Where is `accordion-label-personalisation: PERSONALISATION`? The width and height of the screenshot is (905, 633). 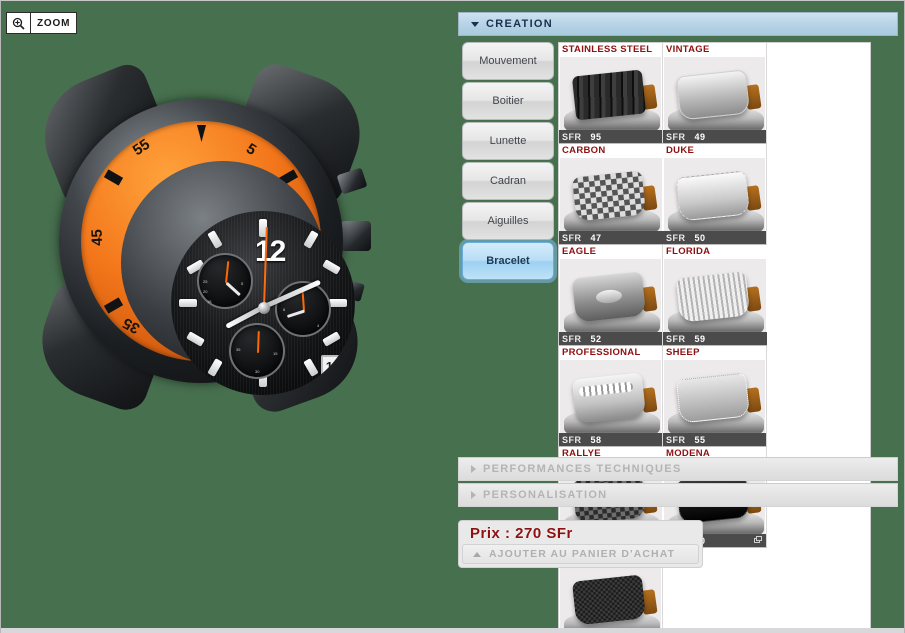
accordion-label-personalisation: PERSONALISATION is located at coordinates (545, 495).